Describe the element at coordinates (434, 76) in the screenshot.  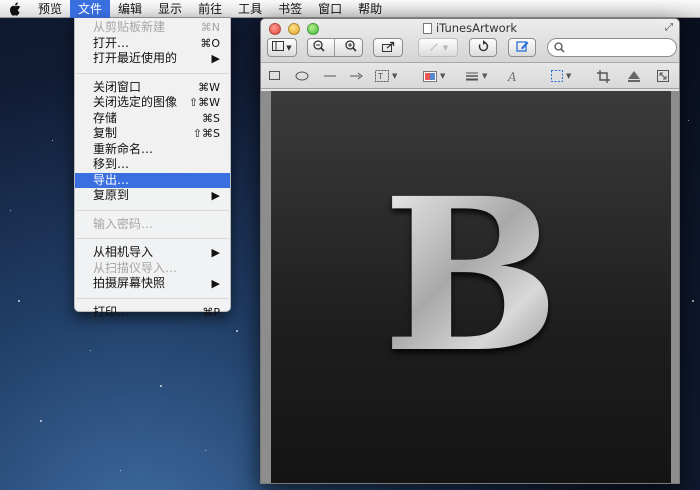
I see `color-swatch-icon: ▼` at that location.